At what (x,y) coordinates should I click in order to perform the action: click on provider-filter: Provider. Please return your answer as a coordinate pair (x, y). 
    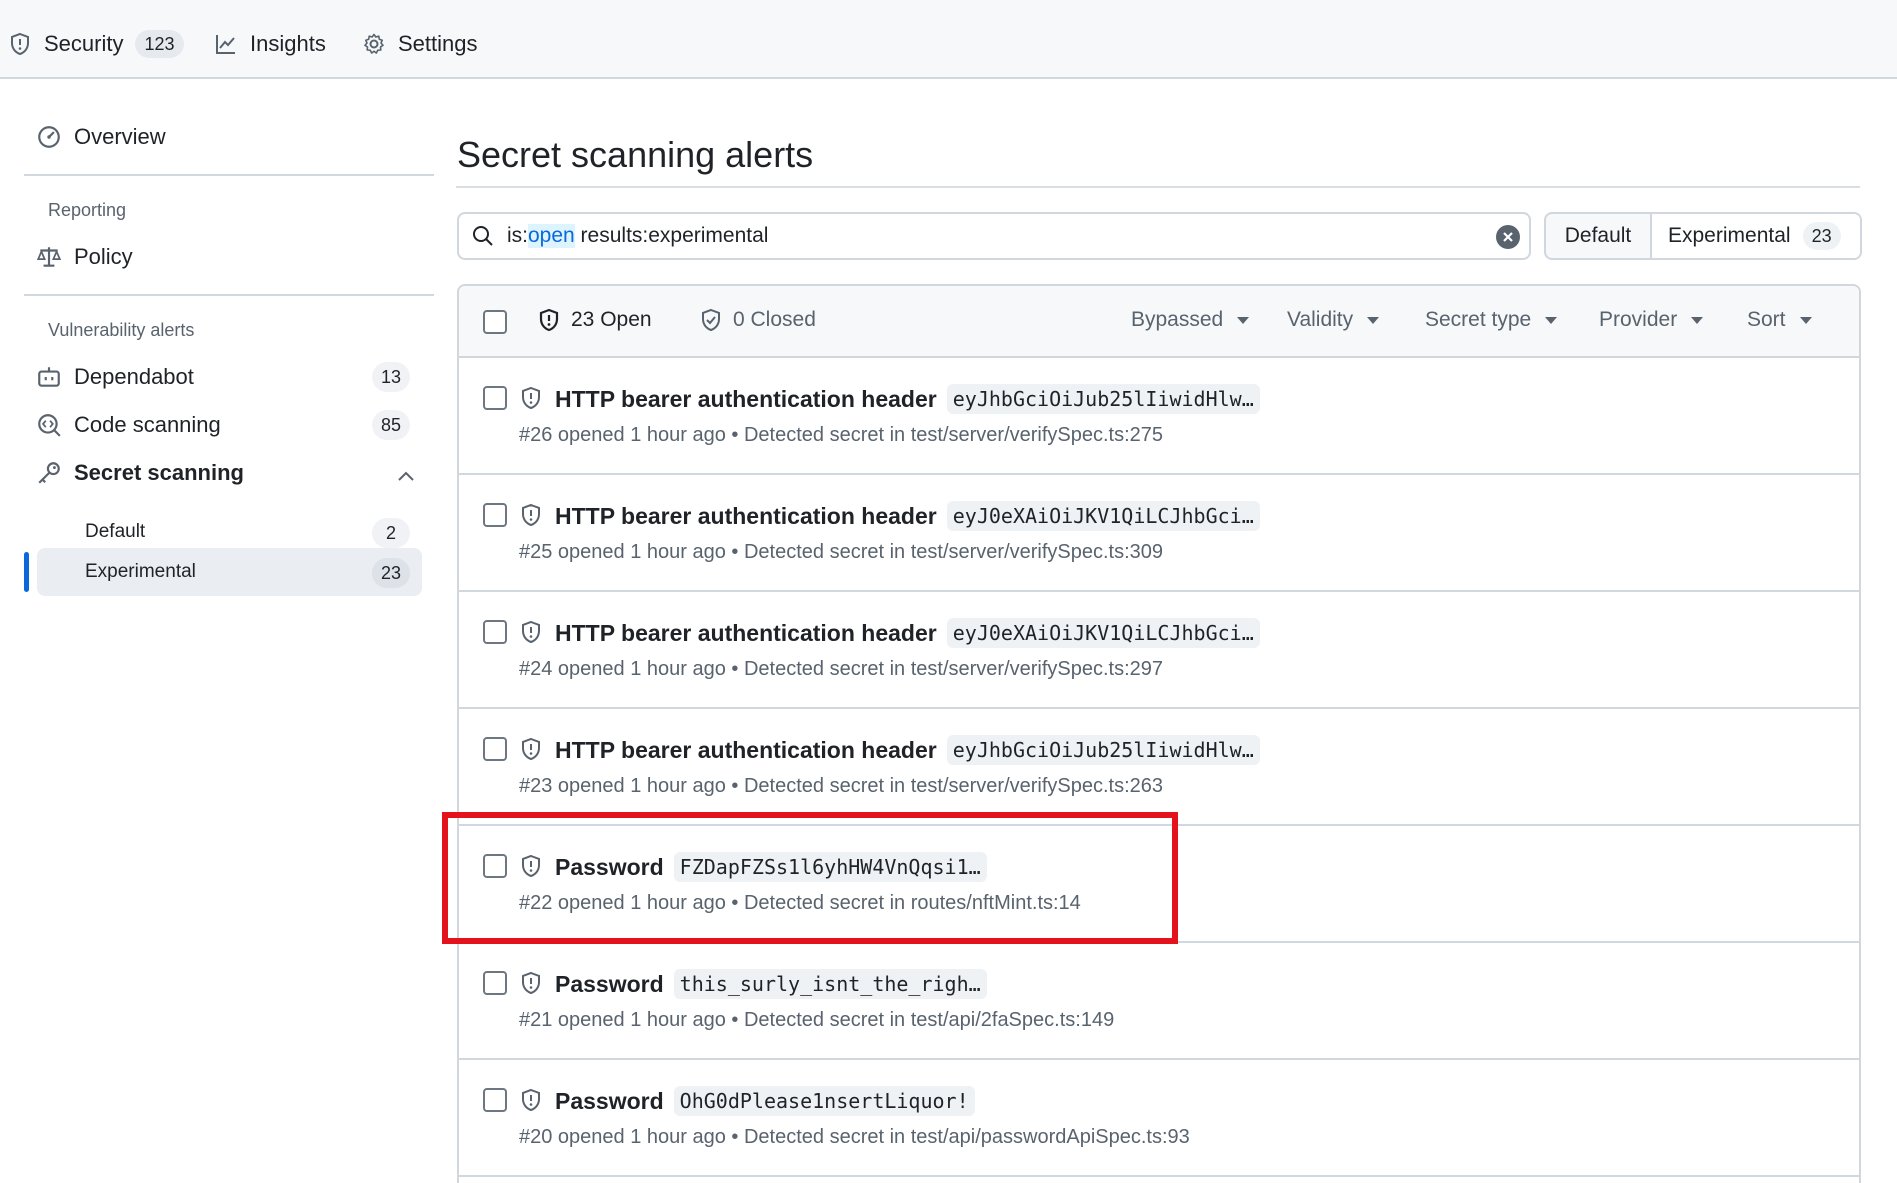
    Looking at the image, I should click on (1651, 320).